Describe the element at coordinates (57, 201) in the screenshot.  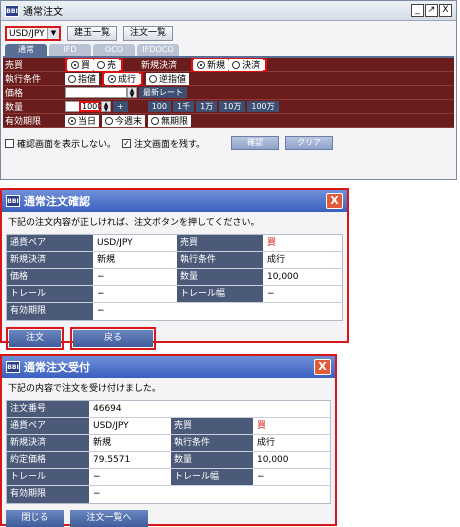
I see `confirm-window-title: 通常注文確認` at that location.